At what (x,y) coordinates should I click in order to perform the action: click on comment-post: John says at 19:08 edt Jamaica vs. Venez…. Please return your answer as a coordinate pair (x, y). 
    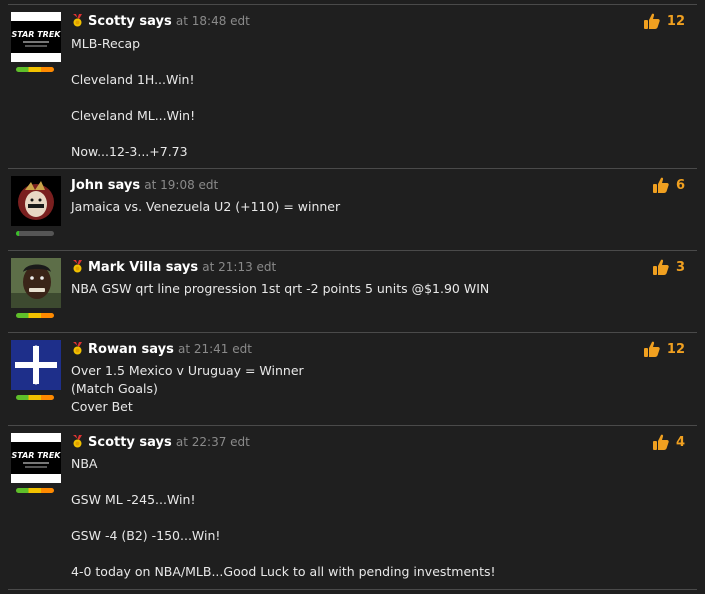
    Looking at the image, I should click on (352, 213).